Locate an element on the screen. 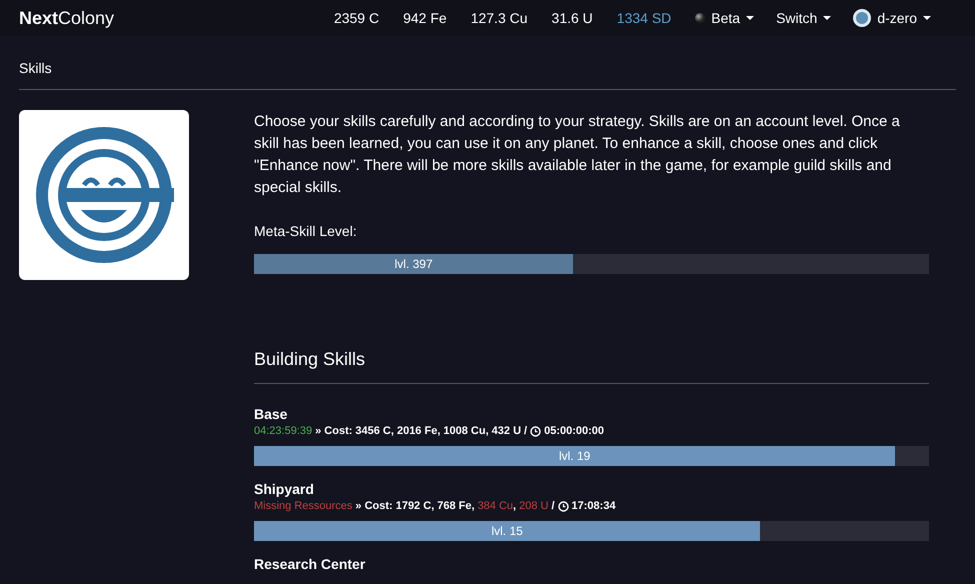 The width and height of the screenshot is (975, 584). cost-value: 432 U is located at coordinates (507, 431).